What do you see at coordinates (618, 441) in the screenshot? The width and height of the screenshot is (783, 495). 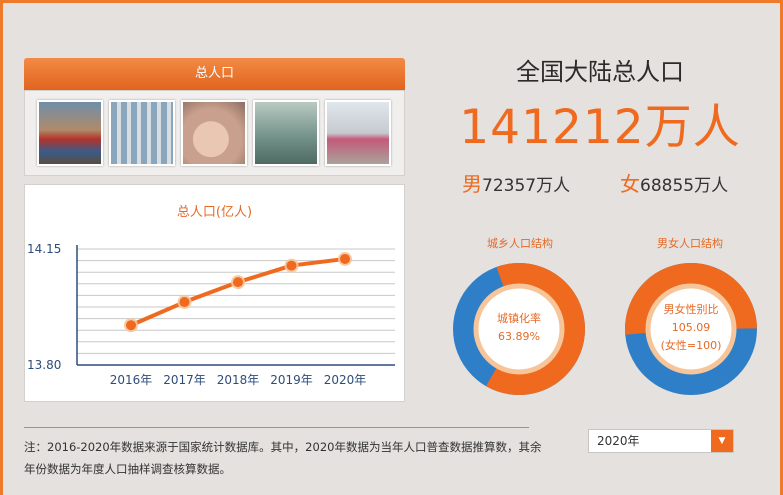 I see `year-select-value: 2020年` at bounding box center [618, 441].